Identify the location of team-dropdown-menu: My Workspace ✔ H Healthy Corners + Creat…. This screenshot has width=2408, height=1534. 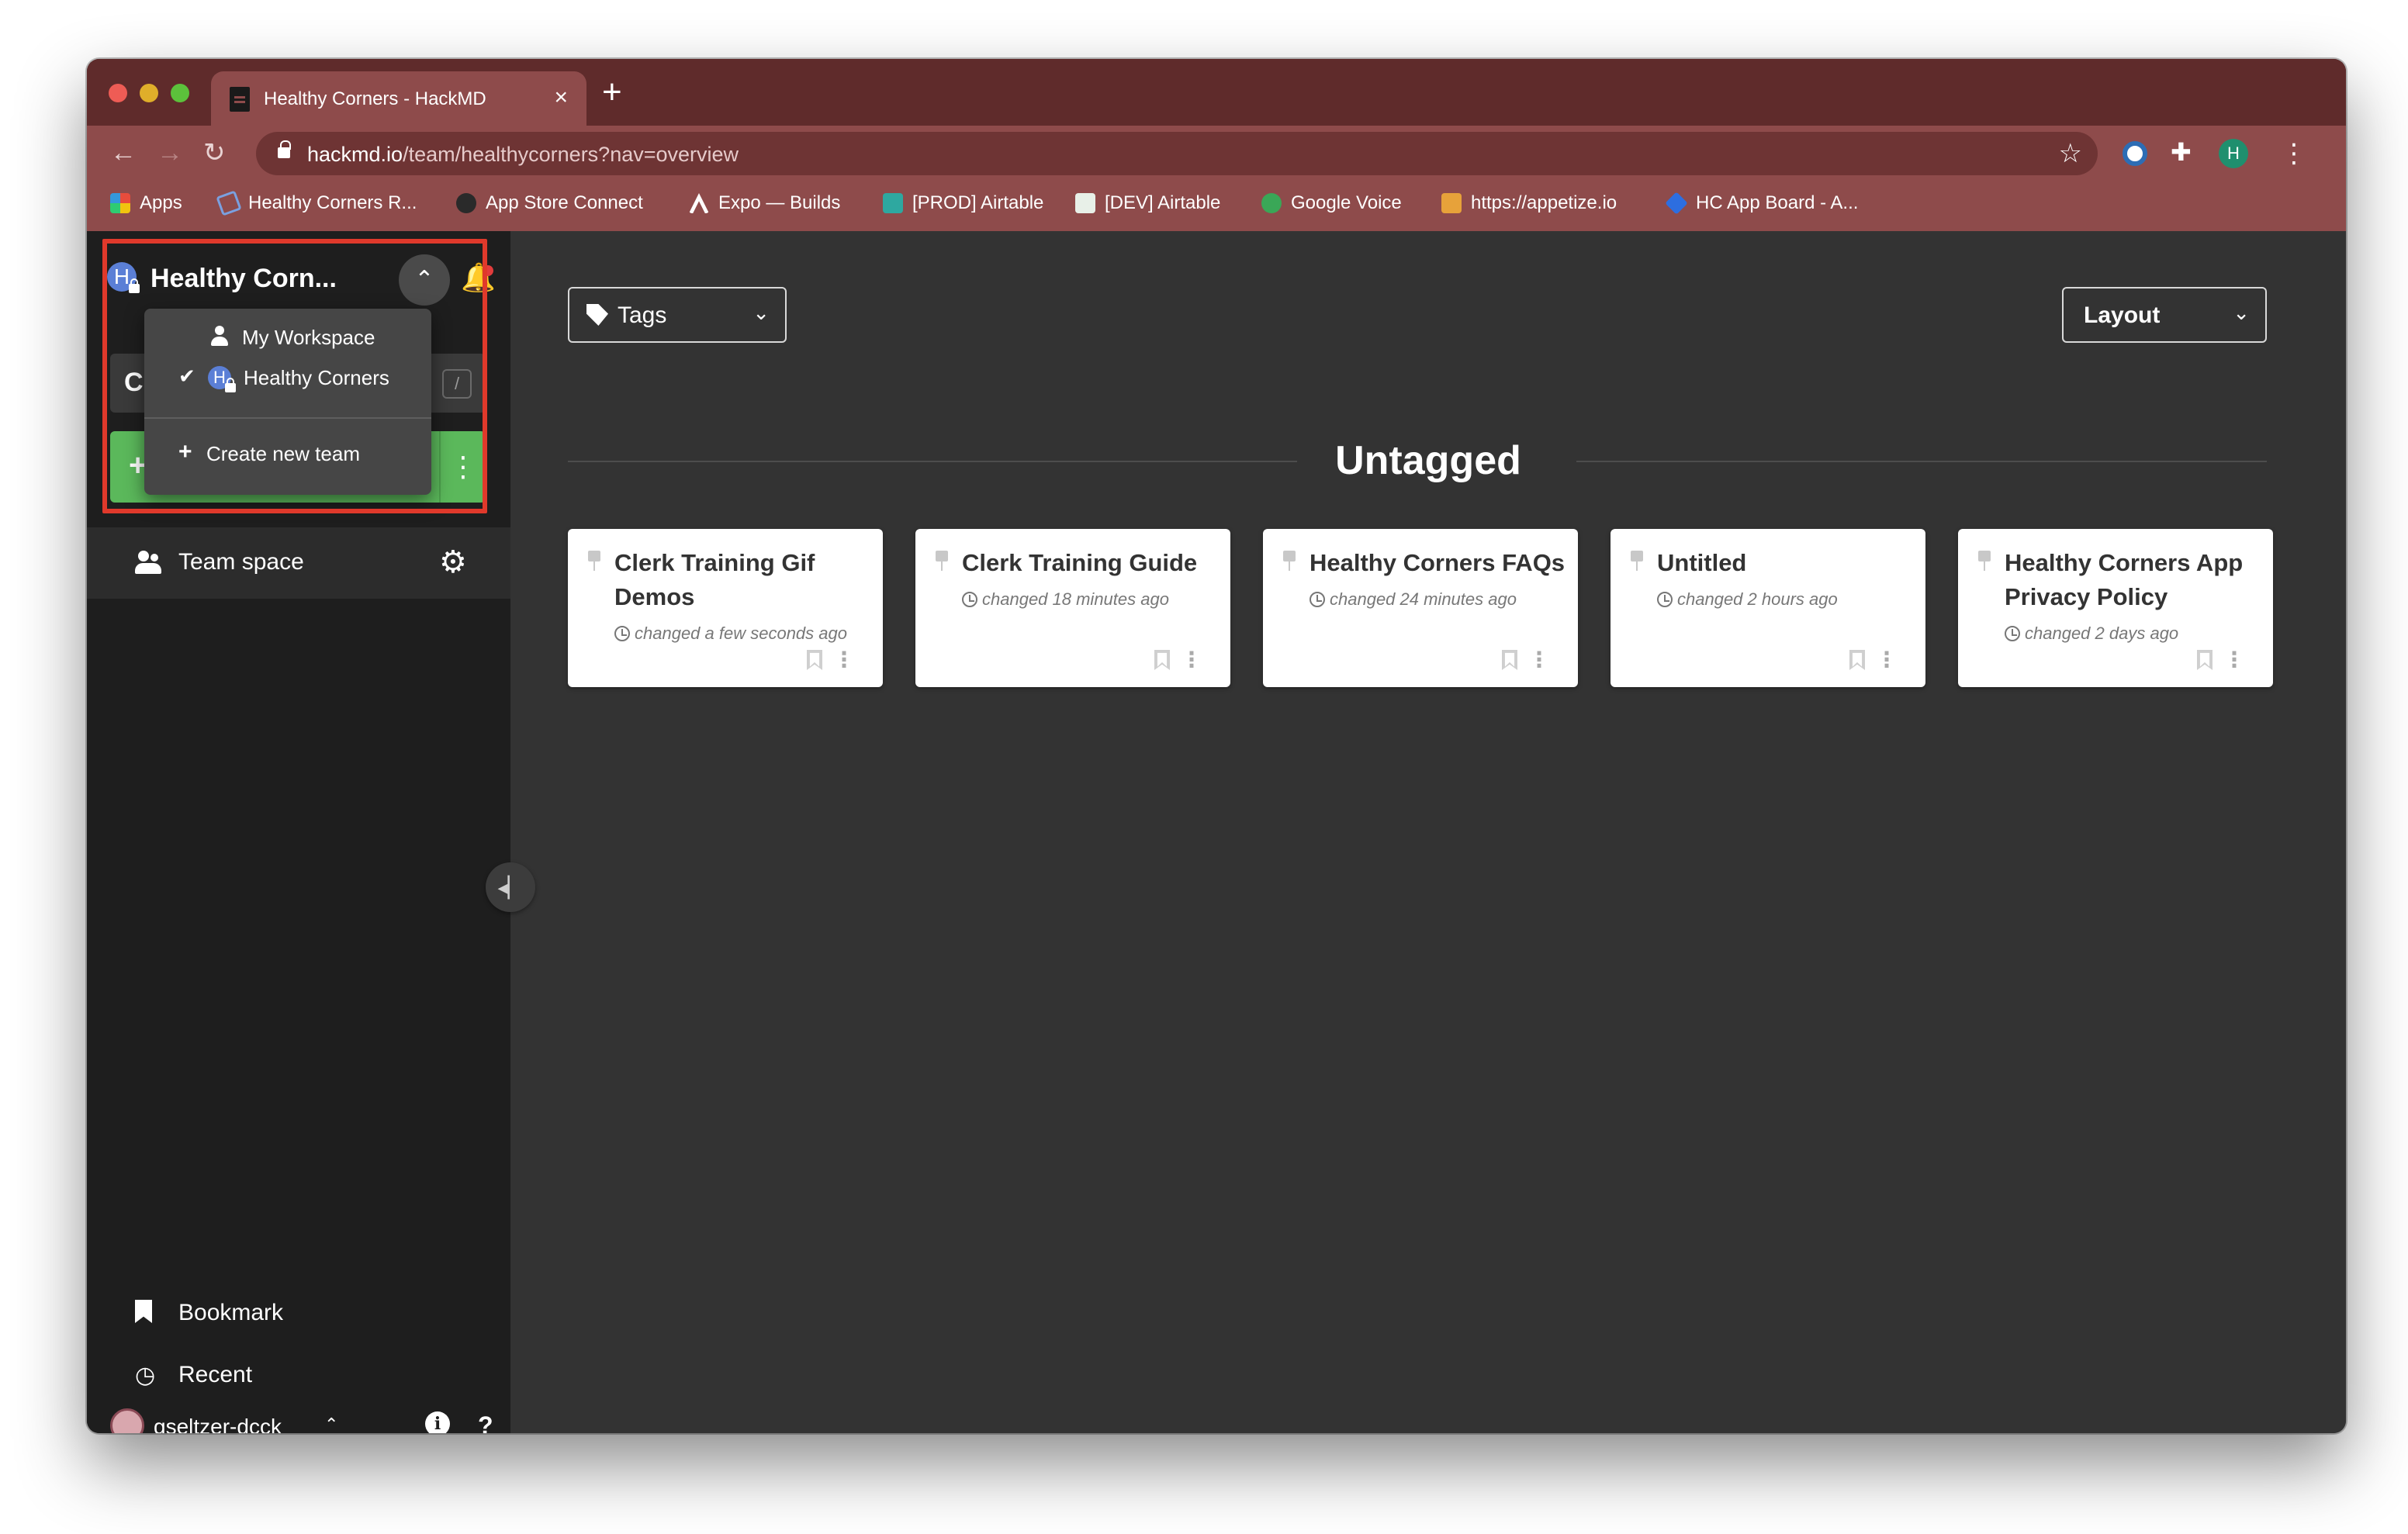
(287, 402).